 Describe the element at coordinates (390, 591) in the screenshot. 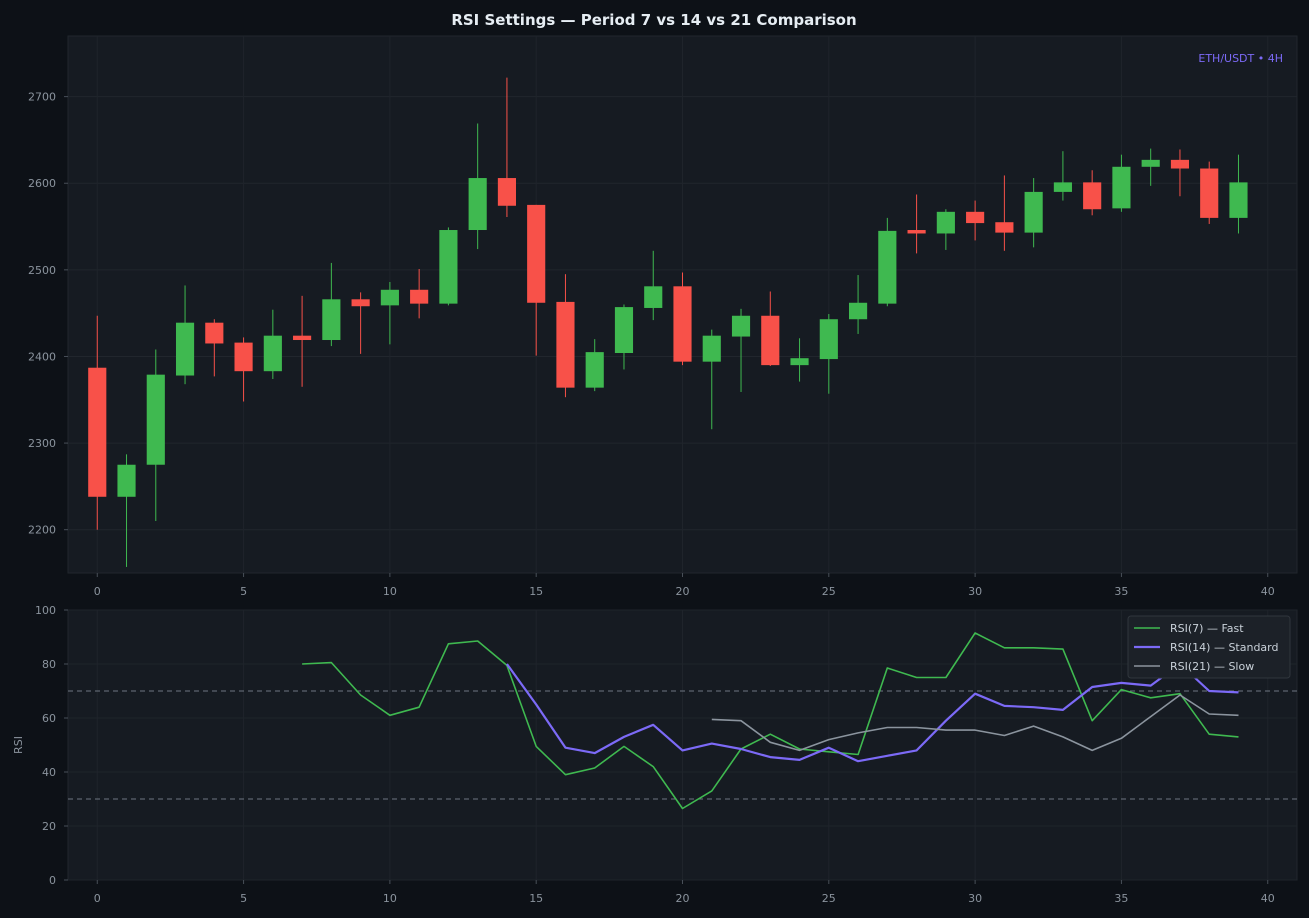

I see `price-tick-label-x: 10` at that location.